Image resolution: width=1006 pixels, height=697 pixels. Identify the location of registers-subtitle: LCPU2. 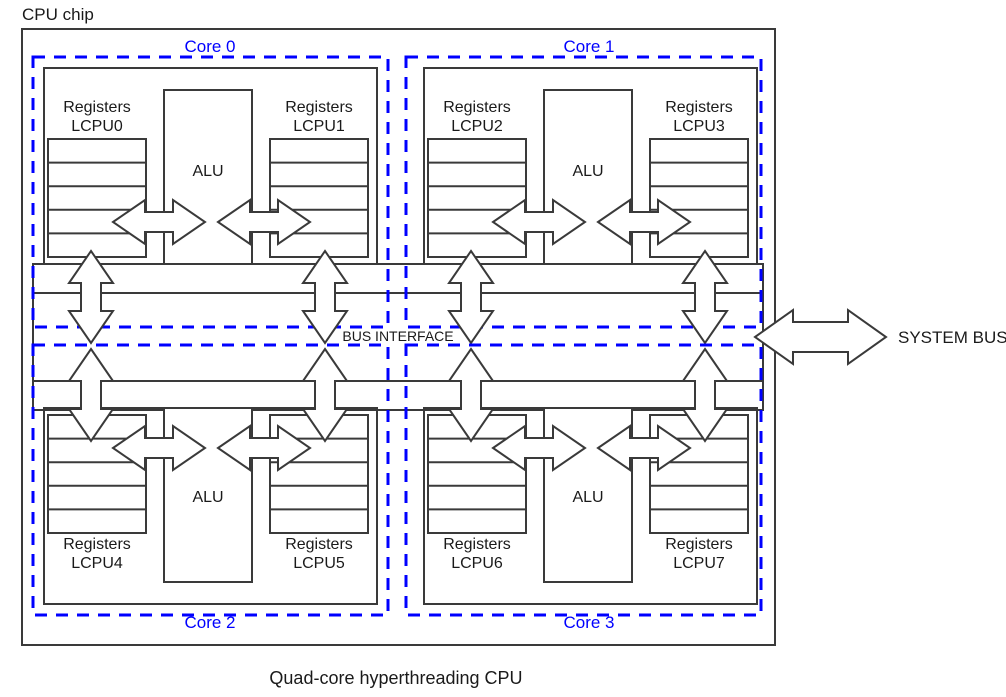
(477, 126).